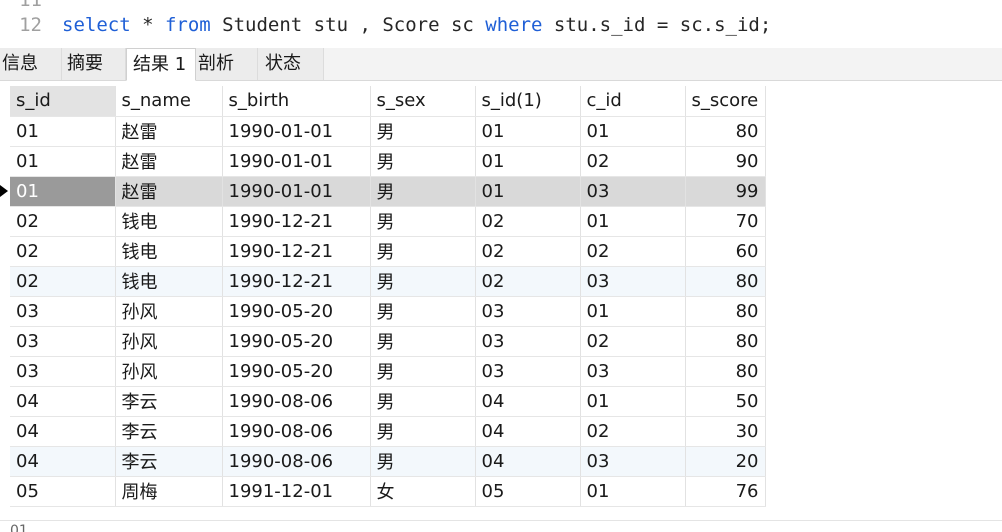  What do you see at coordinates (296, 251) in the screenshot?
I see `table-cell: 1990-12-21` at bounding box center [296, 251].